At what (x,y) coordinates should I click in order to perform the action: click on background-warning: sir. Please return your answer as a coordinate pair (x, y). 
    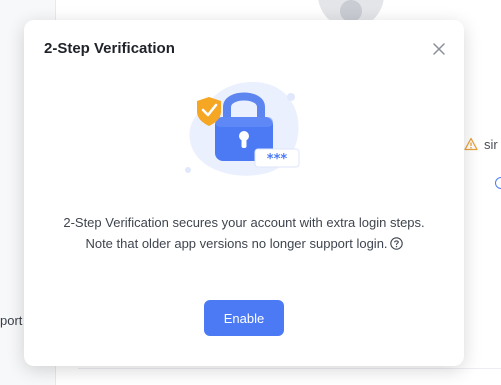
    Looking at the image, I should click on (481, 144).